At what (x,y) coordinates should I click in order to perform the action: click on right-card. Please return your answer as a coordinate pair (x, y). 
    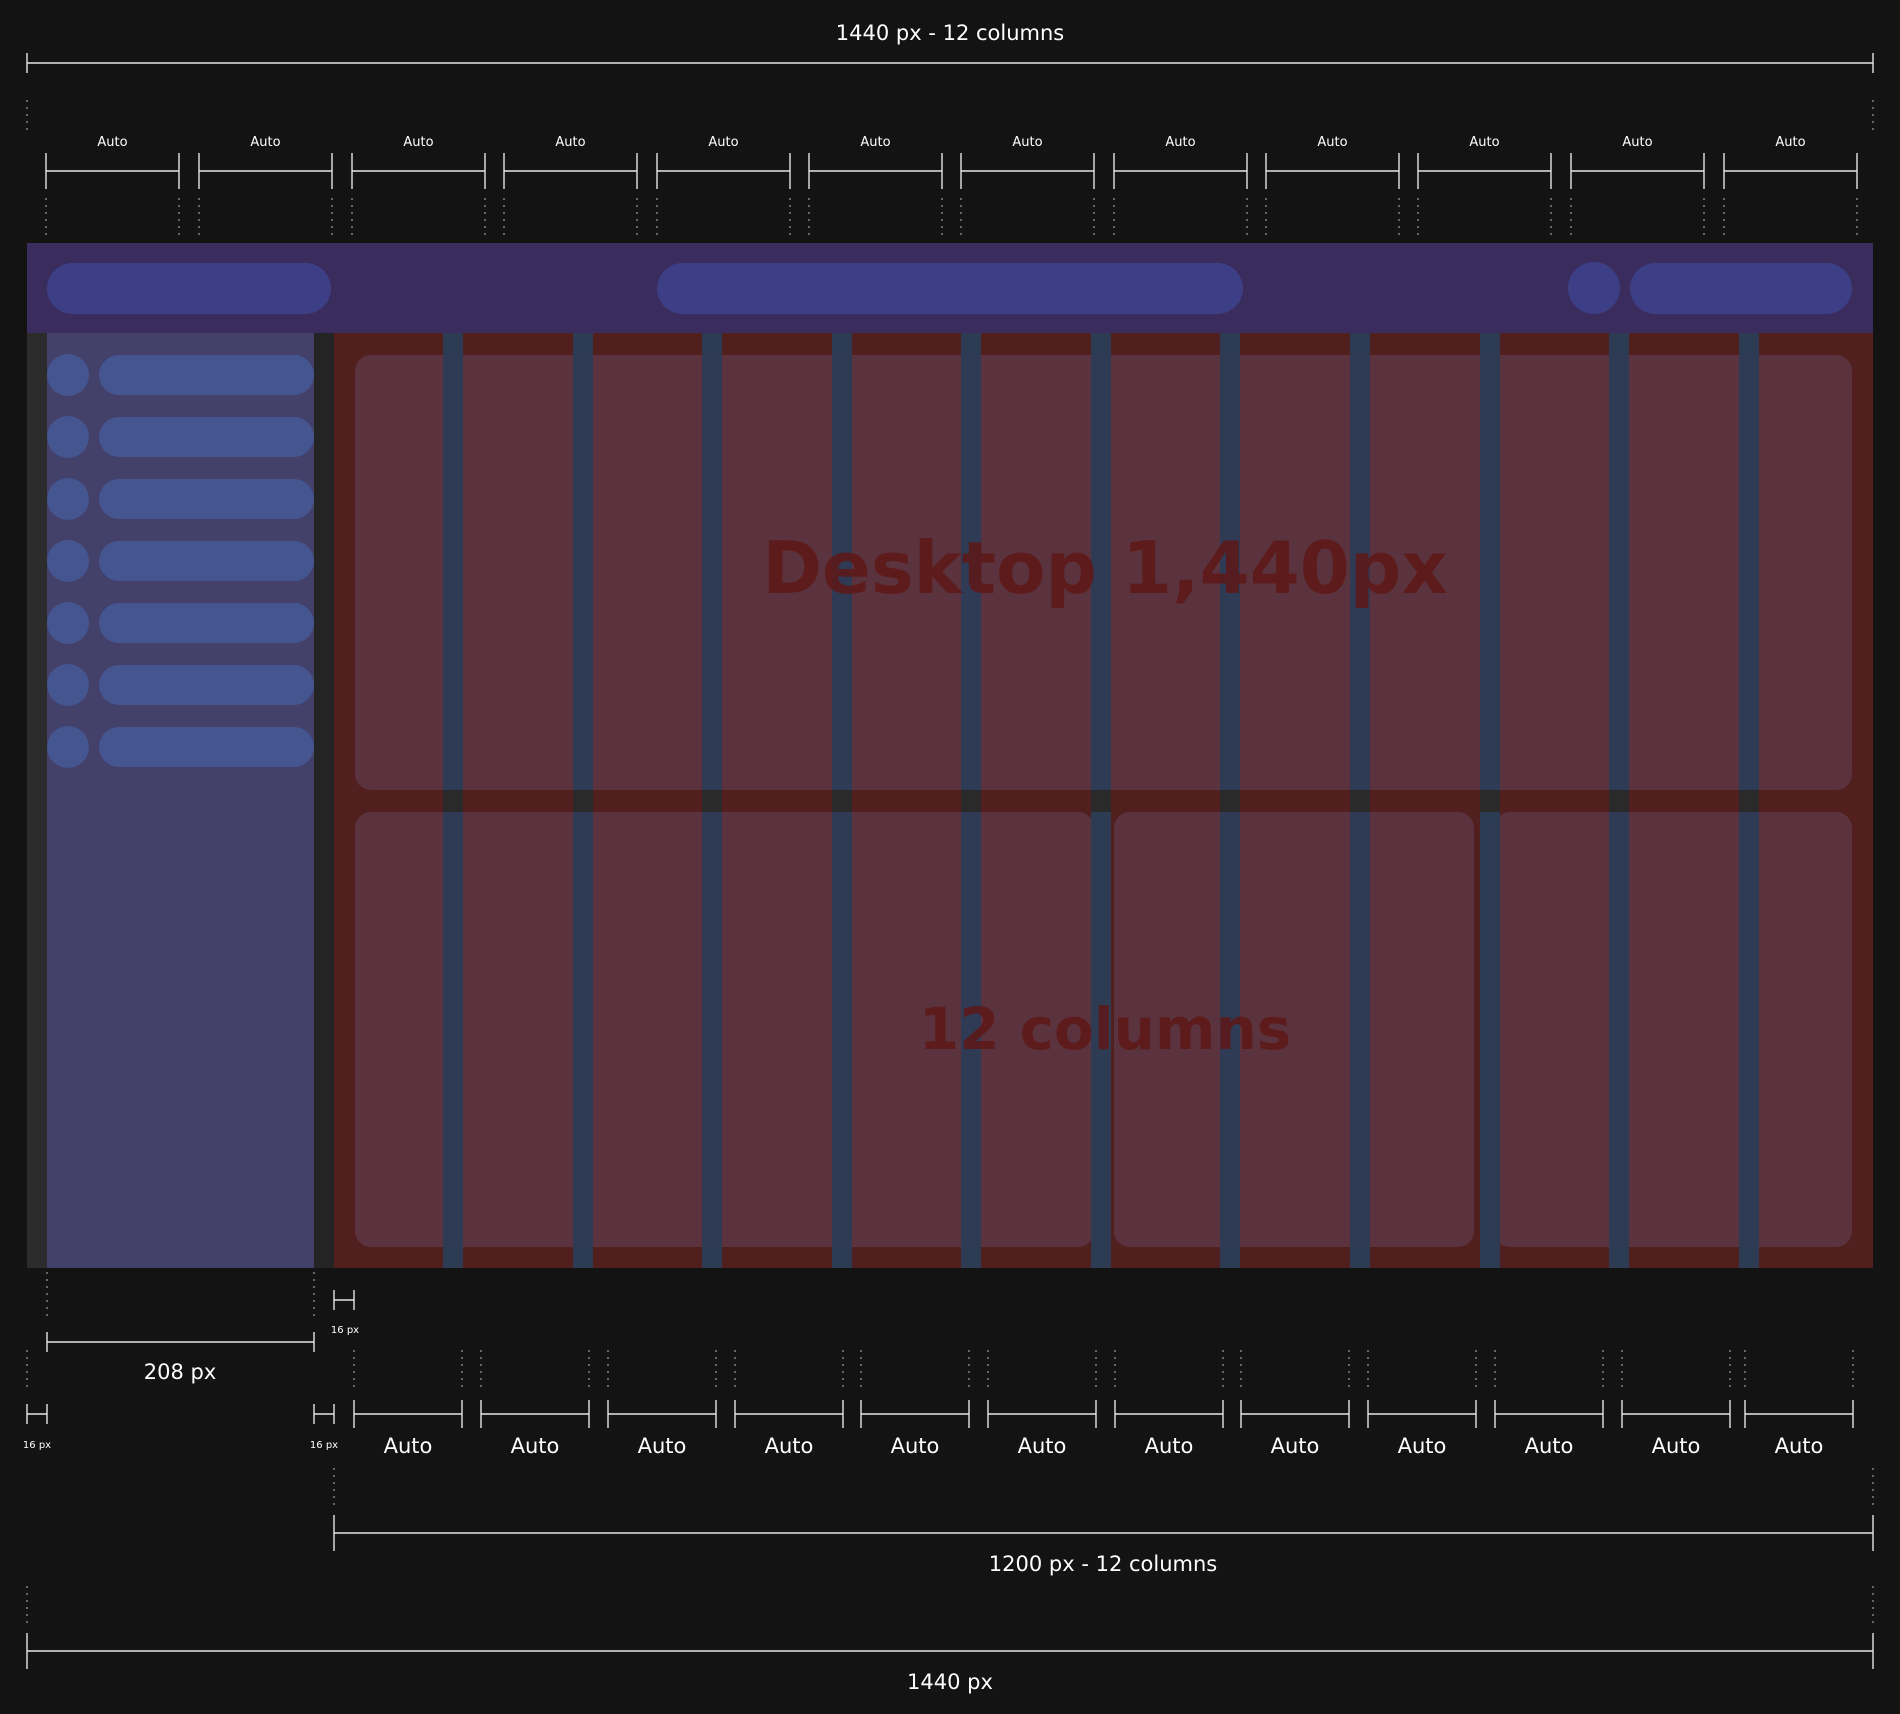
    Looking at the image, I should click on (1673, 1029).